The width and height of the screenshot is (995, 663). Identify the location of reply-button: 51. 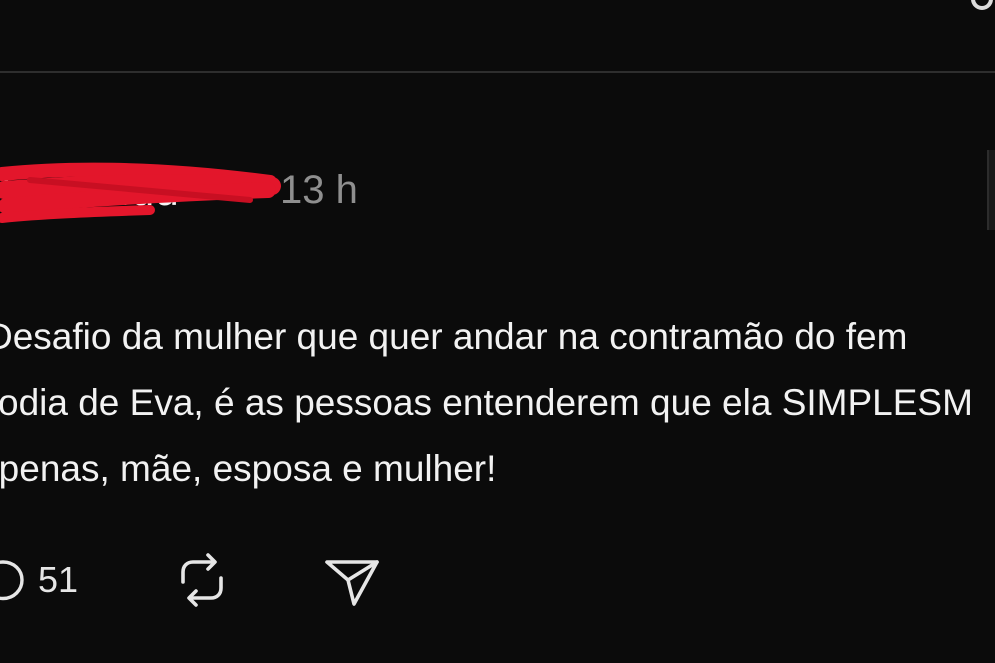
(39, 580).